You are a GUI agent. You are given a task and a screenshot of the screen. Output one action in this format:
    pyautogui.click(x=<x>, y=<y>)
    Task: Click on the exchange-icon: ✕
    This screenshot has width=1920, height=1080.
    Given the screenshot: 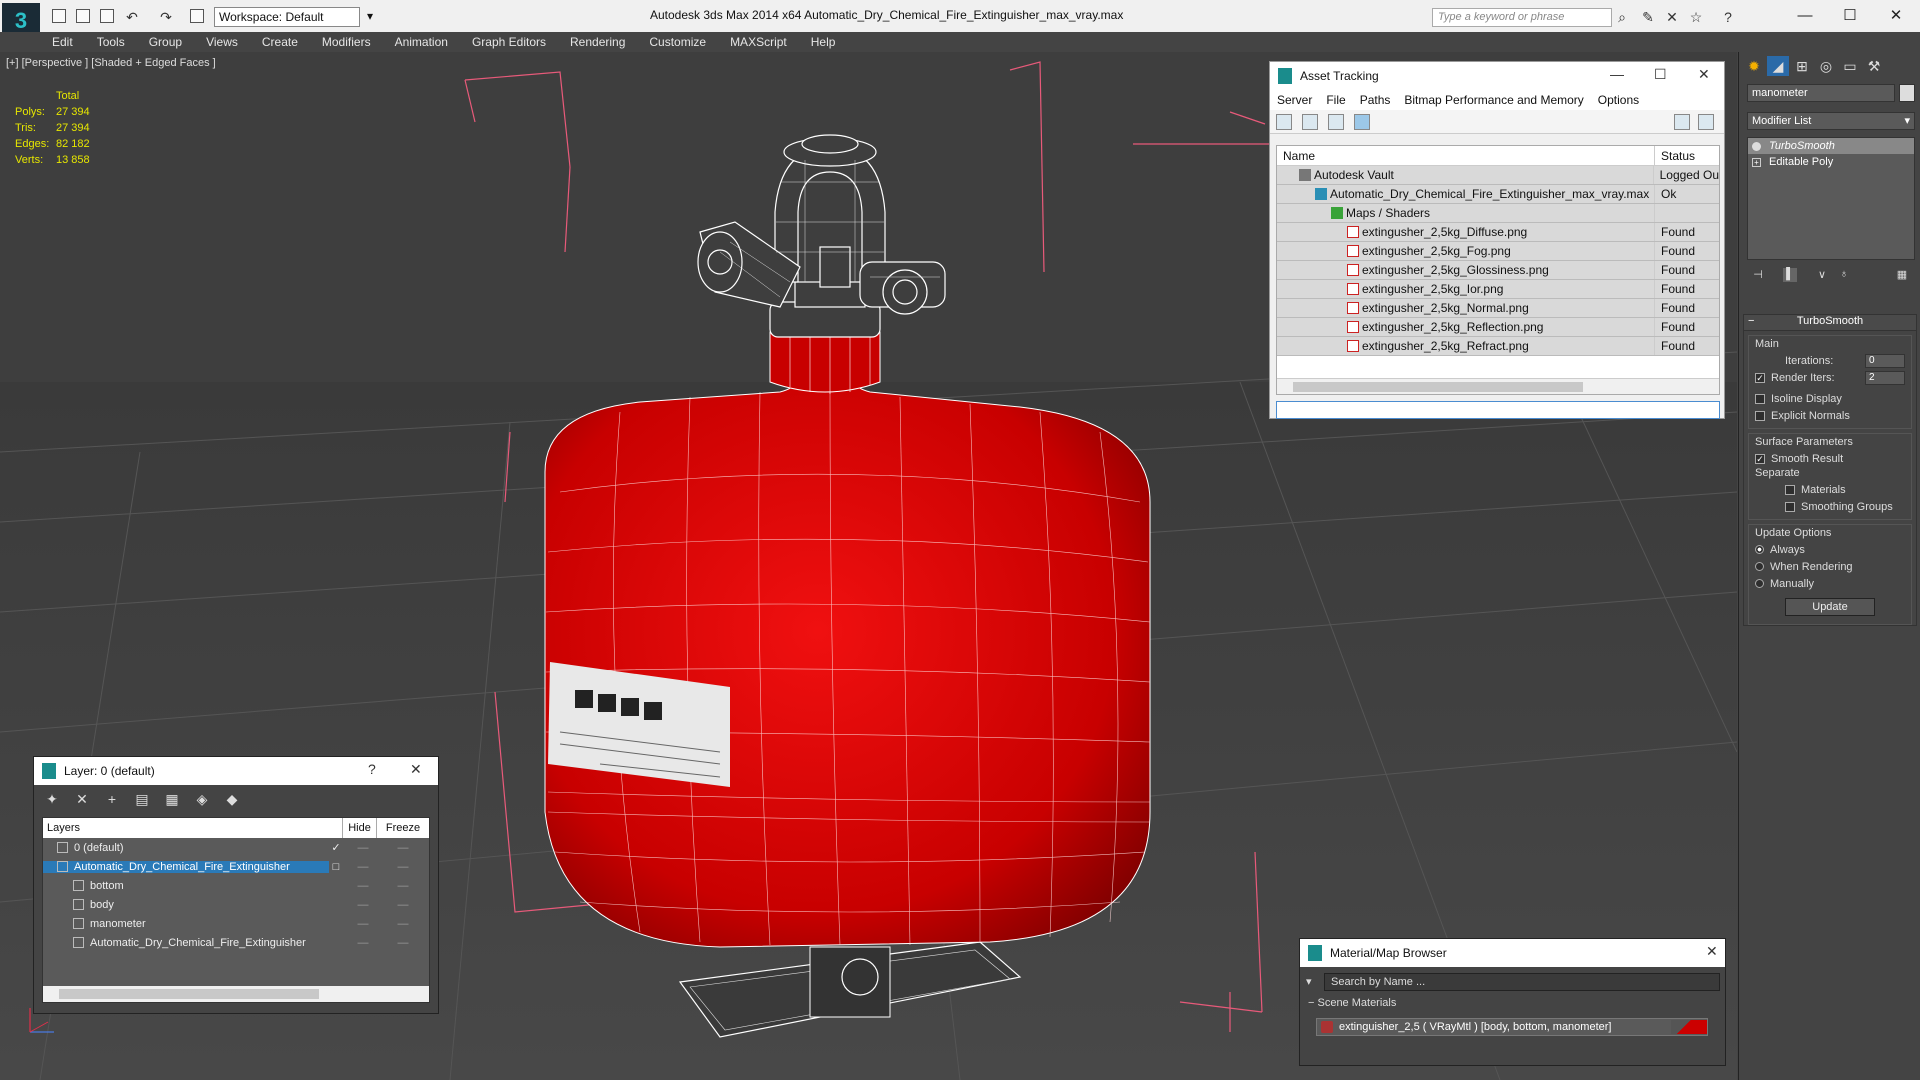 What is the action you would take?
    pyautogui.click(x=1672, y=17)
    